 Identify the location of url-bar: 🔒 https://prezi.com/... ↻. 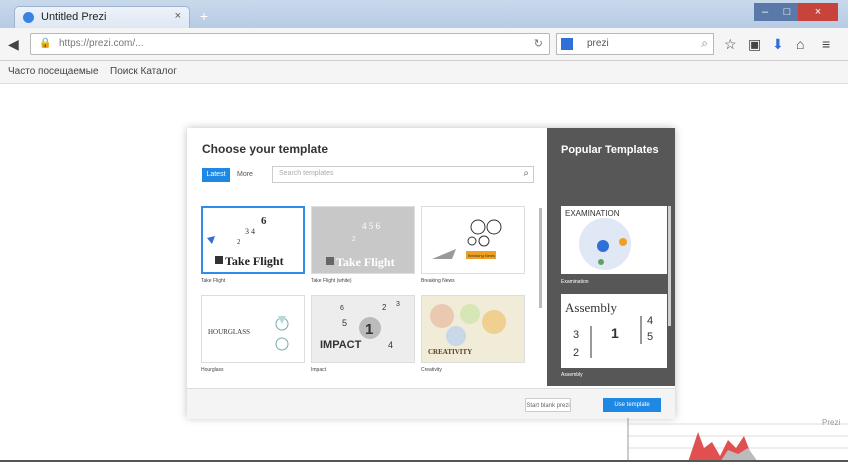
(290, 44).